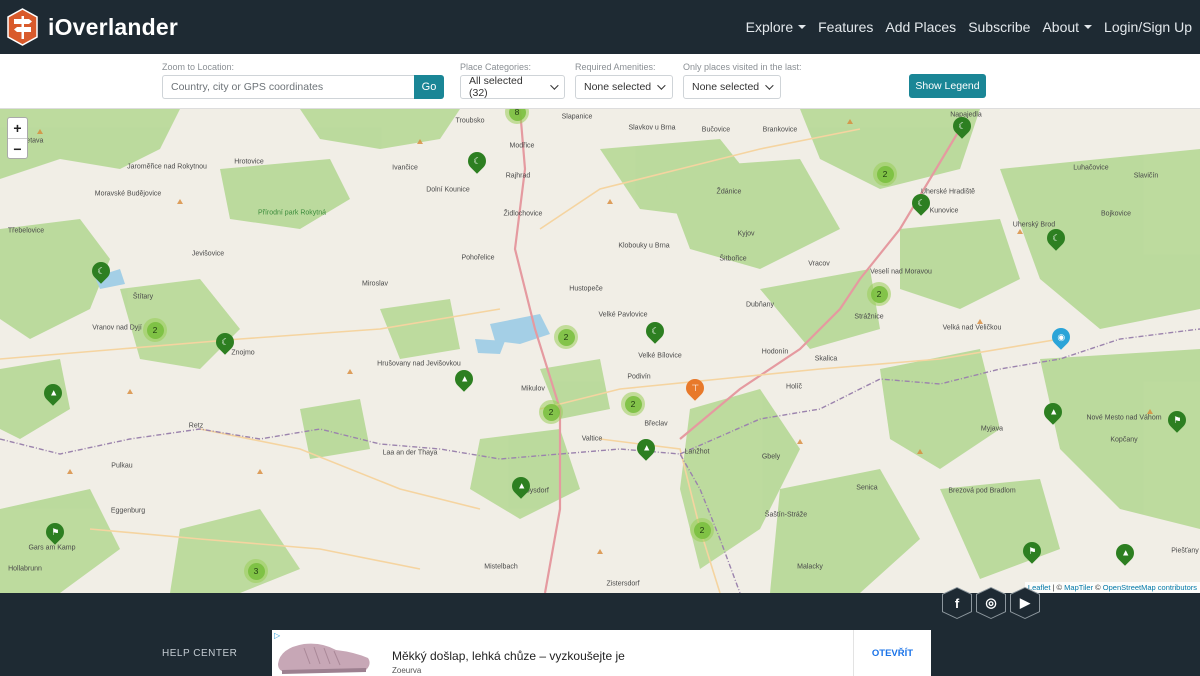 The width and height of the screenshot is (1200, 676). Describe the element at coordinates (26, 231) in the screenshot. I see `place-label: Třebelovice` at that location.